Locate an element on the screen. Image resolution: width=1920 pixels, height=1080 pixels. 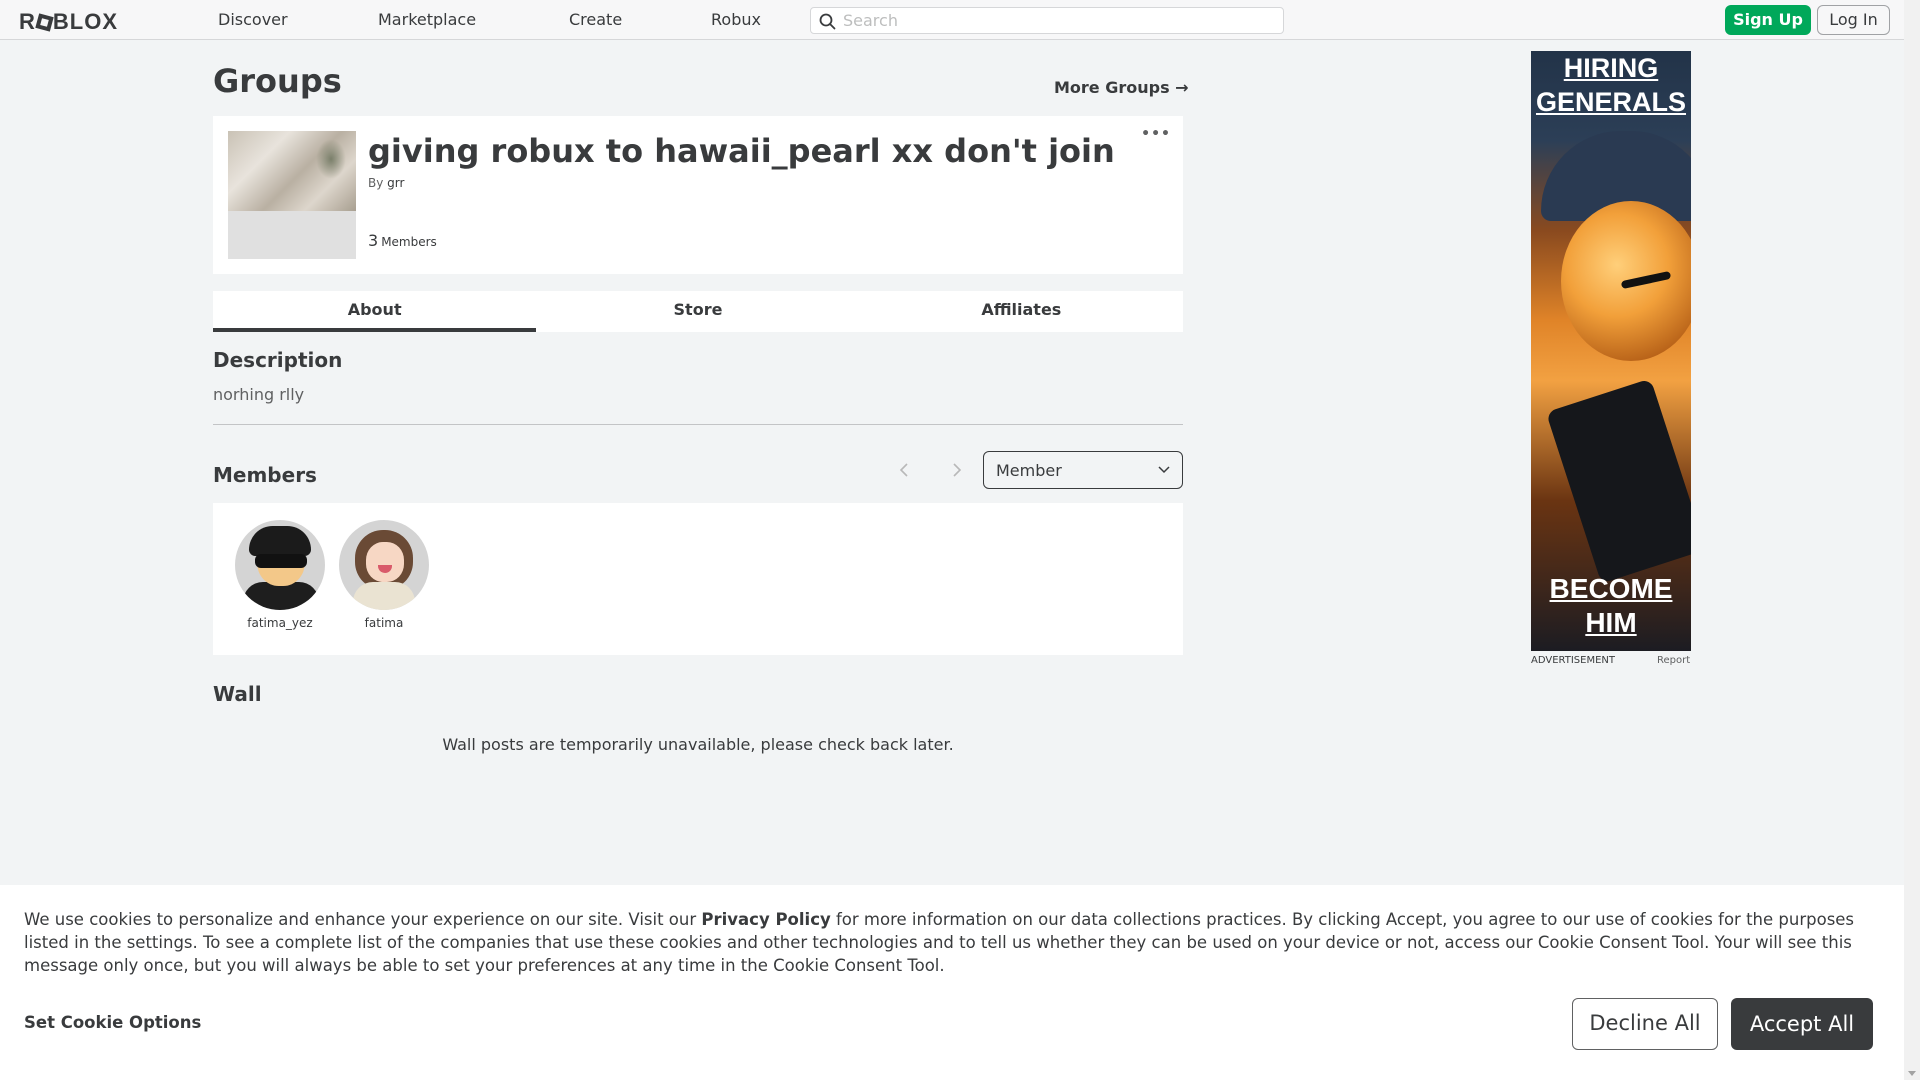
ad-rifle-graphic is located at coordinates (1618, 481).